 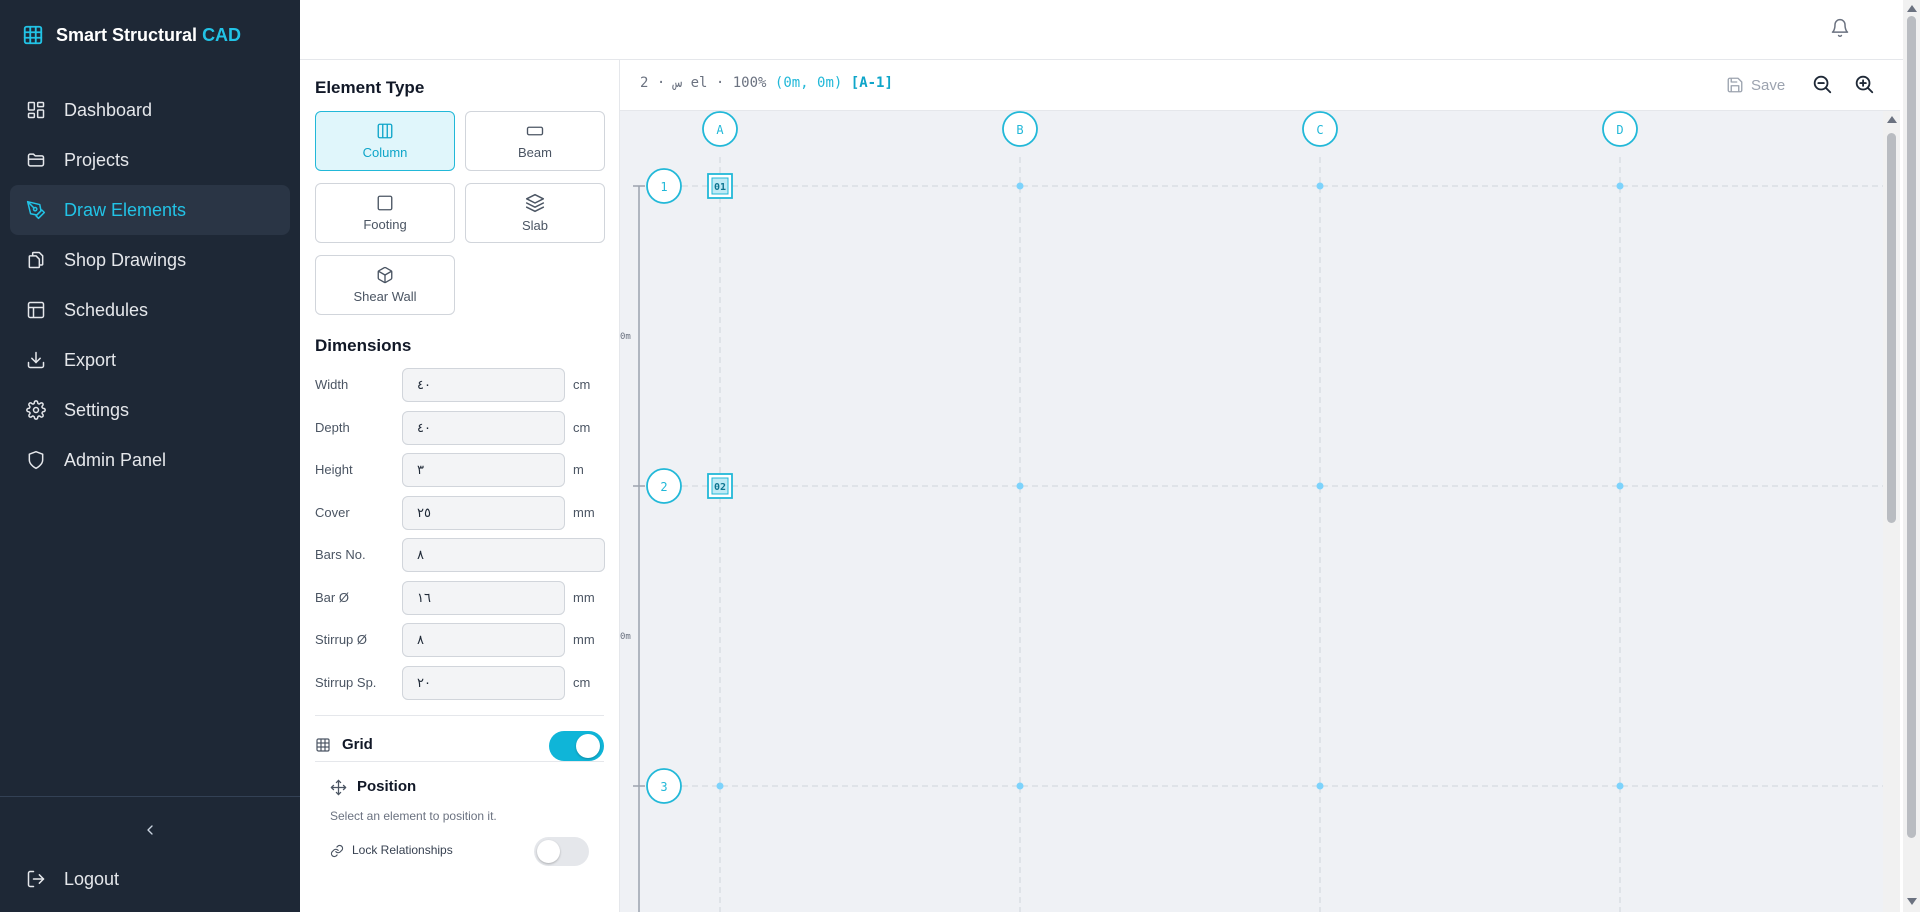 What do you see at coordinates (150, 360) in the screenshot?
I see `sidebar-item-export: Export` at bounding box center [150, 360].